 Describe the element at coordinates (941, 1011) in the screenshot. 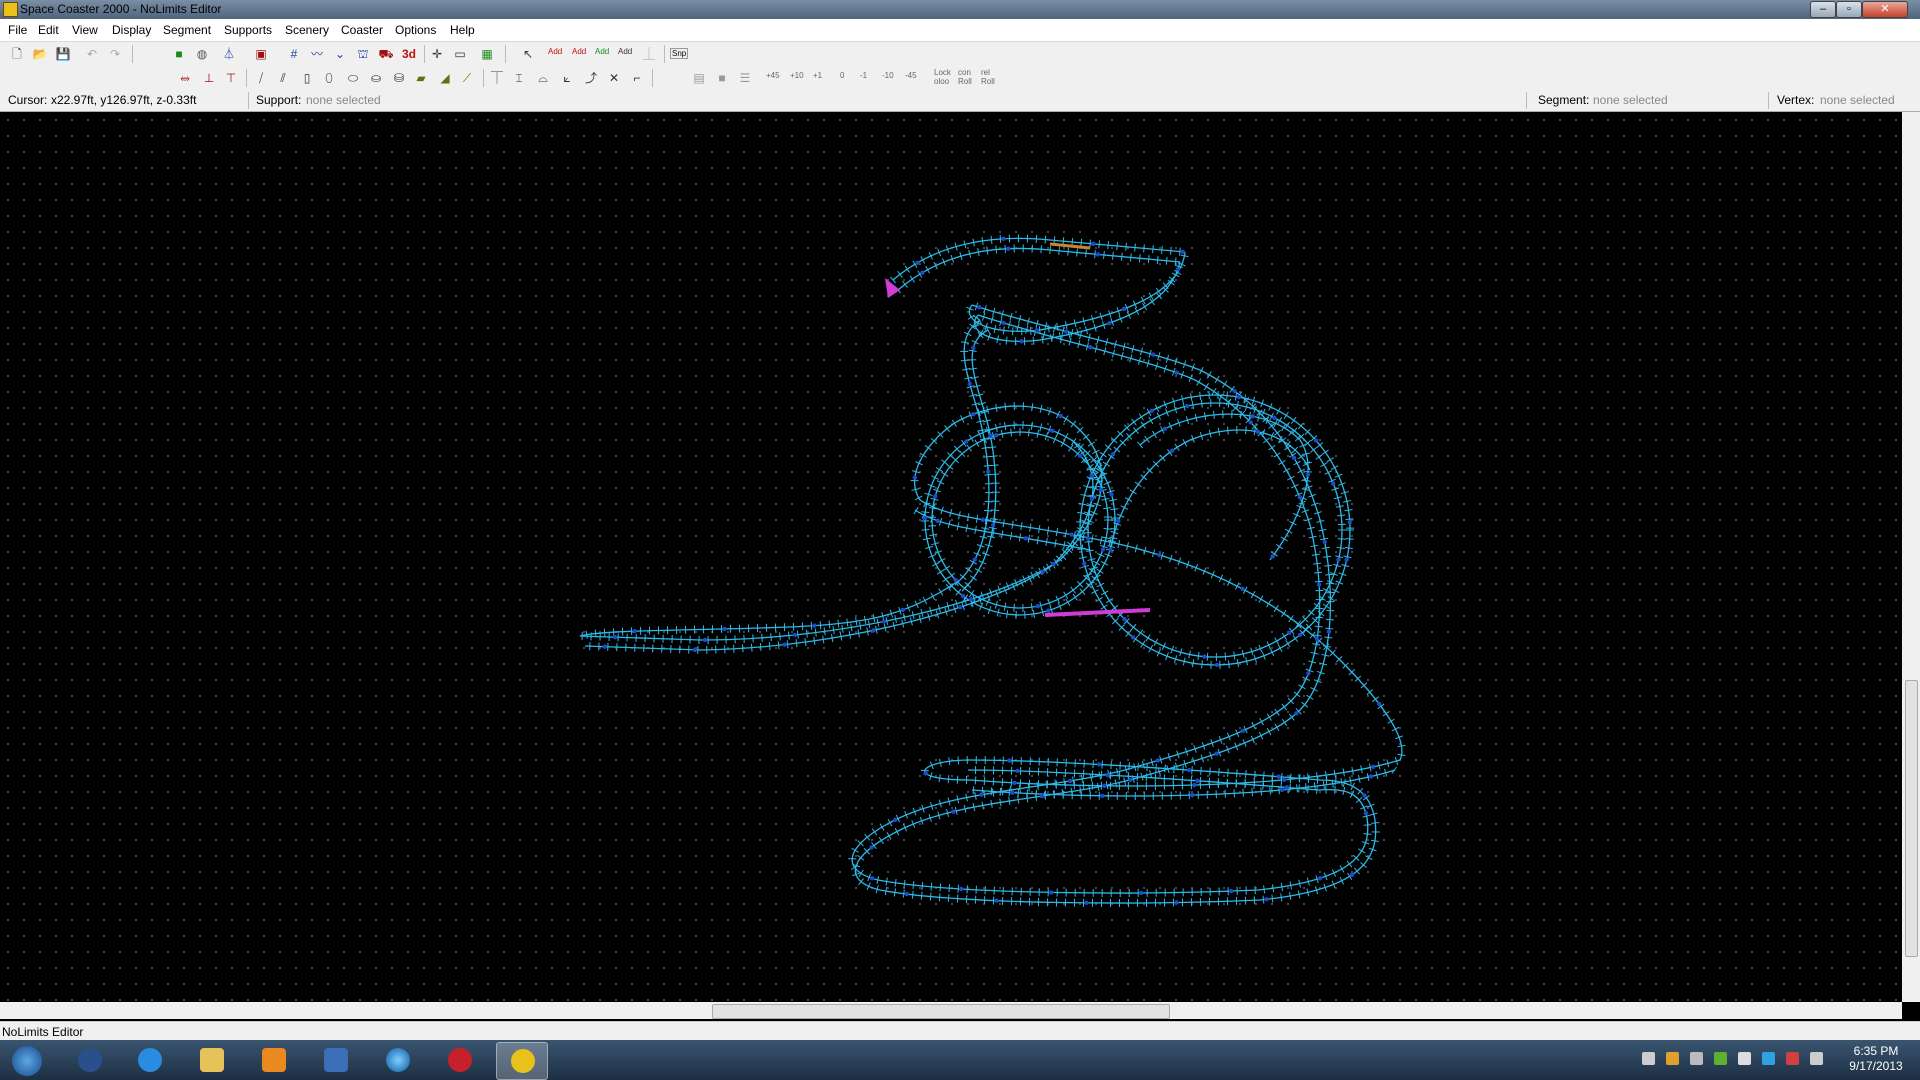

I see `horizontal-scroll-thumb` at that location.